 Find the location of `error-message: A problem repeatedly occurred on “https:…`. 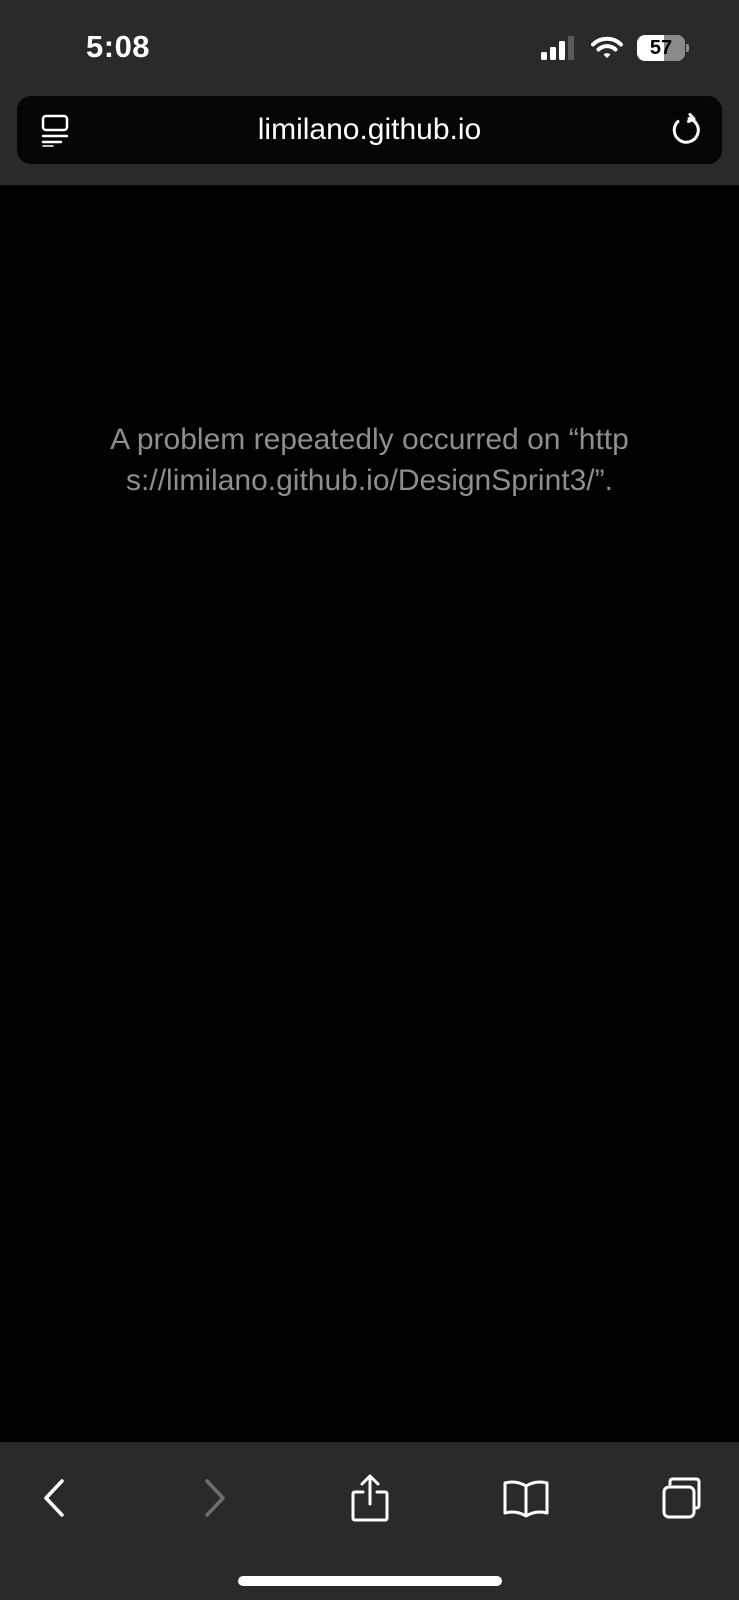

error-message: A problem repeatedly occurred on “https:… is located at coordinates (369, 460).